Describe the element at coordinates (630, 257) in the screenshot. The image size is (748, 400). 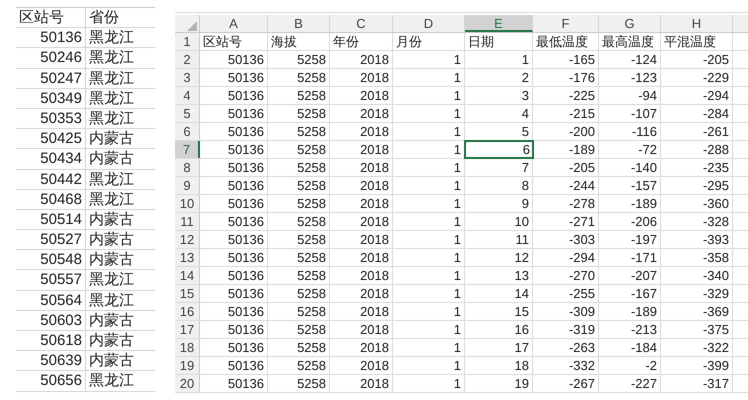
I see `table-cell: -171` at that location.